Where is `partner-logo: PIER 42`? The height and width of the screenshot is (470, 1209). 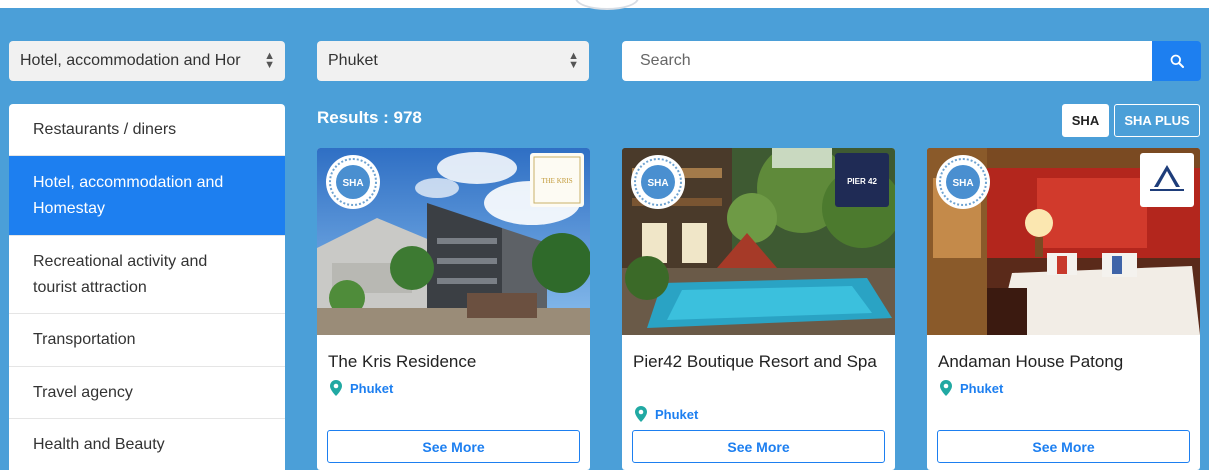
partner-logo: PIER 42 is located at coordinates (862, 180).